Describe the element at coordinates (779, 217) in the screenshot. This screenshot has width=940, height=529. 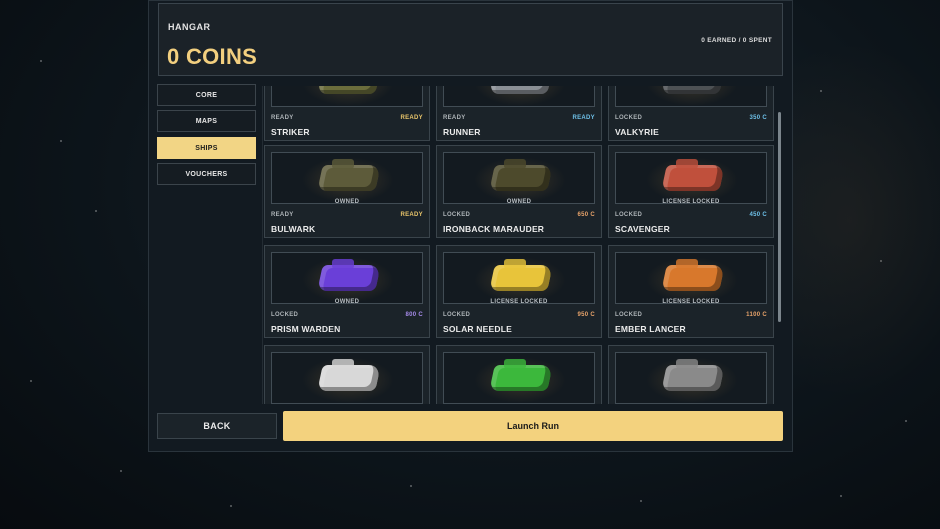
I see `scrollbar-thumb` at that location.